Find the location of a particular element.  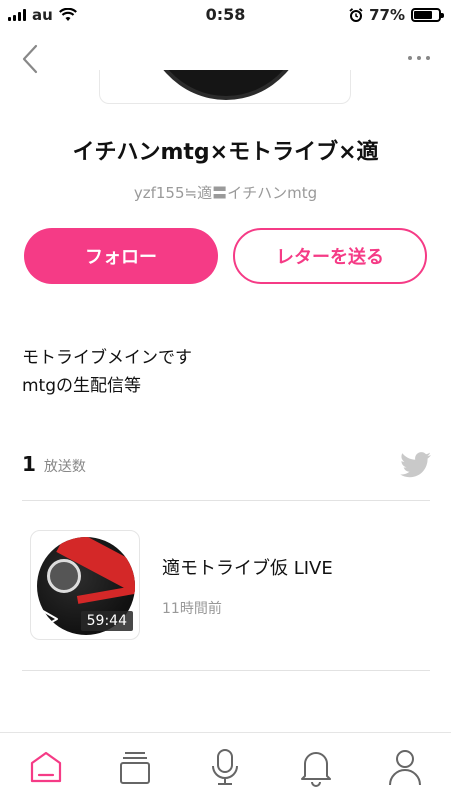

broadcast-thumbnail: 59:44 is located at coordinates (85, 585).